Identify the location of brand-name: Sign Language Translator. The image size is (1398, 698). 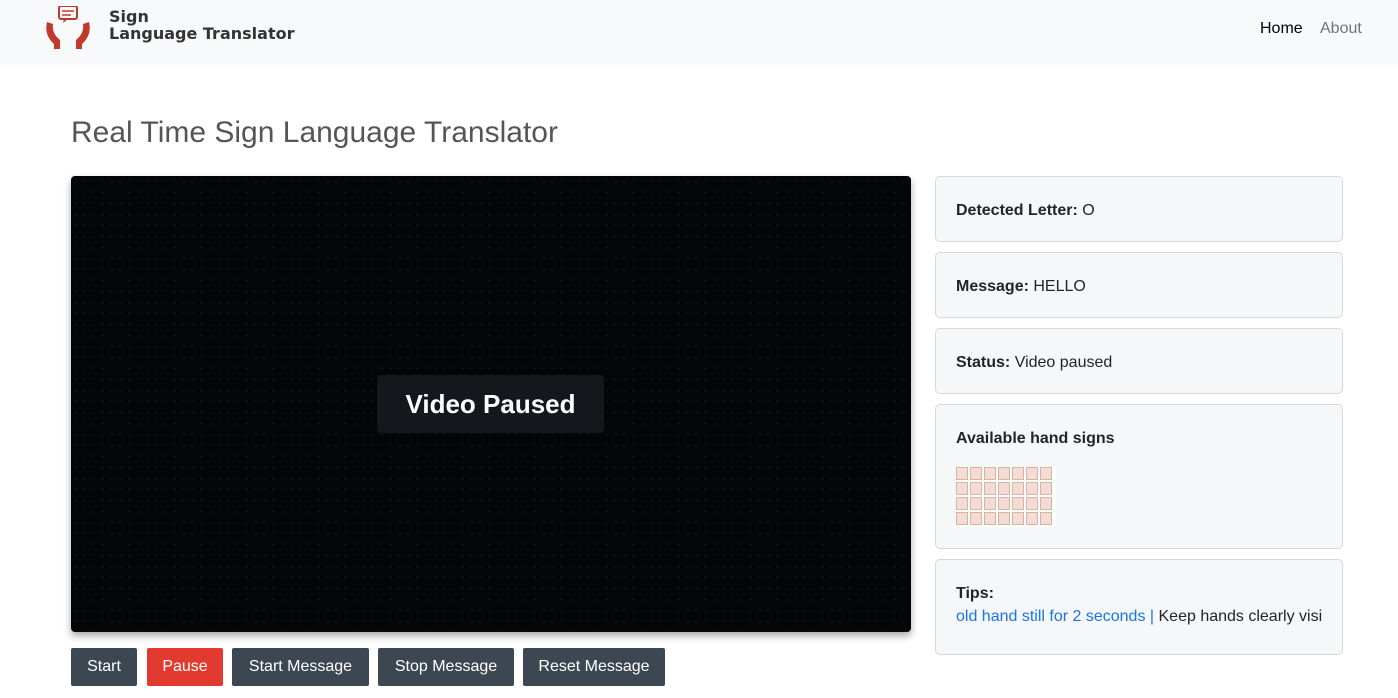
(201, 25).